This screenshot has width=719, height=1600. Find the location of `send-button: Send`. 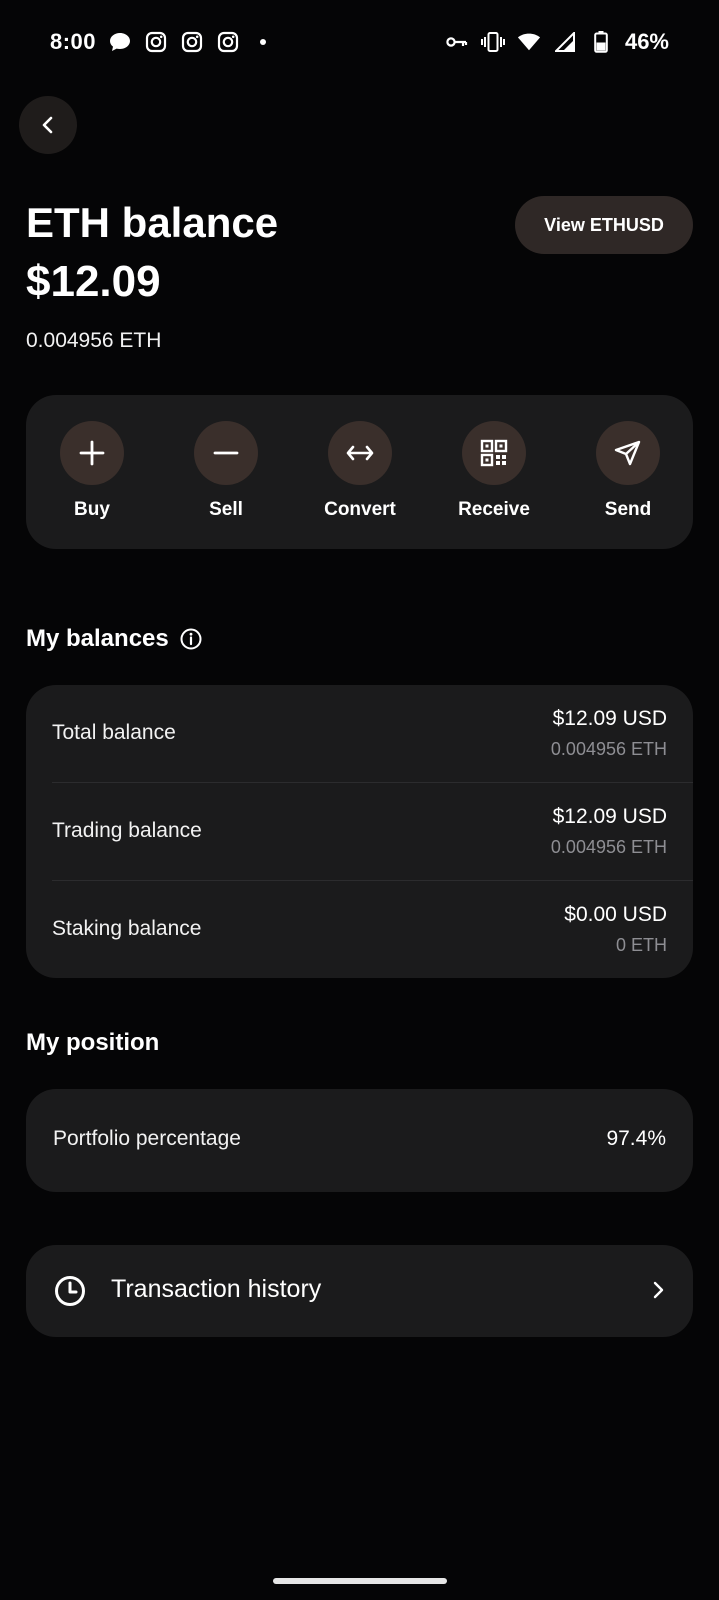

send-button: Send is located at coordinates (628, 471).